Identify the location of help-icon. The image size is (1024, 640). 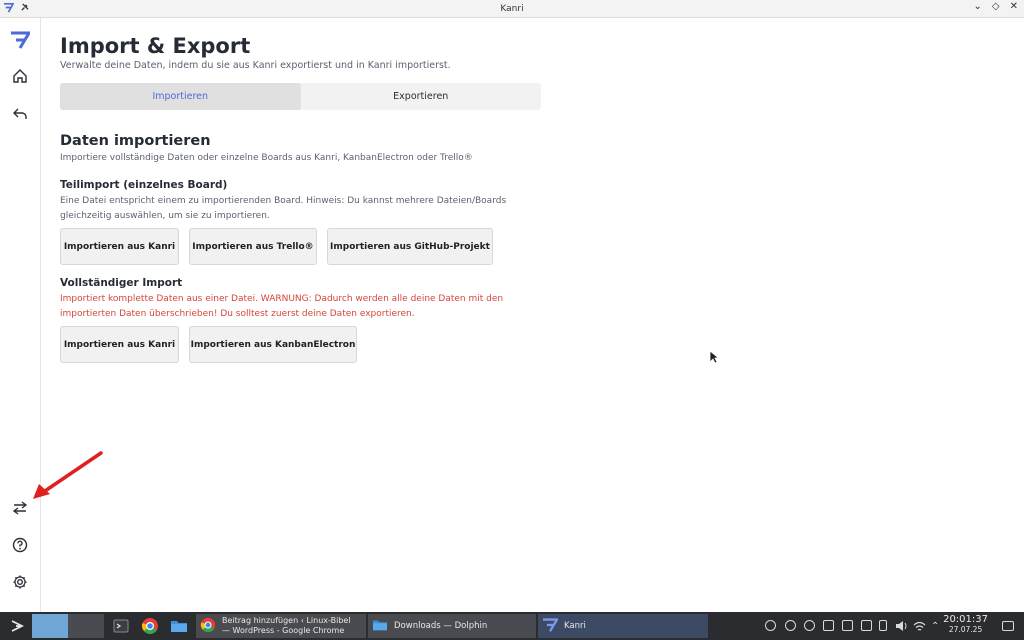
(20, 545).